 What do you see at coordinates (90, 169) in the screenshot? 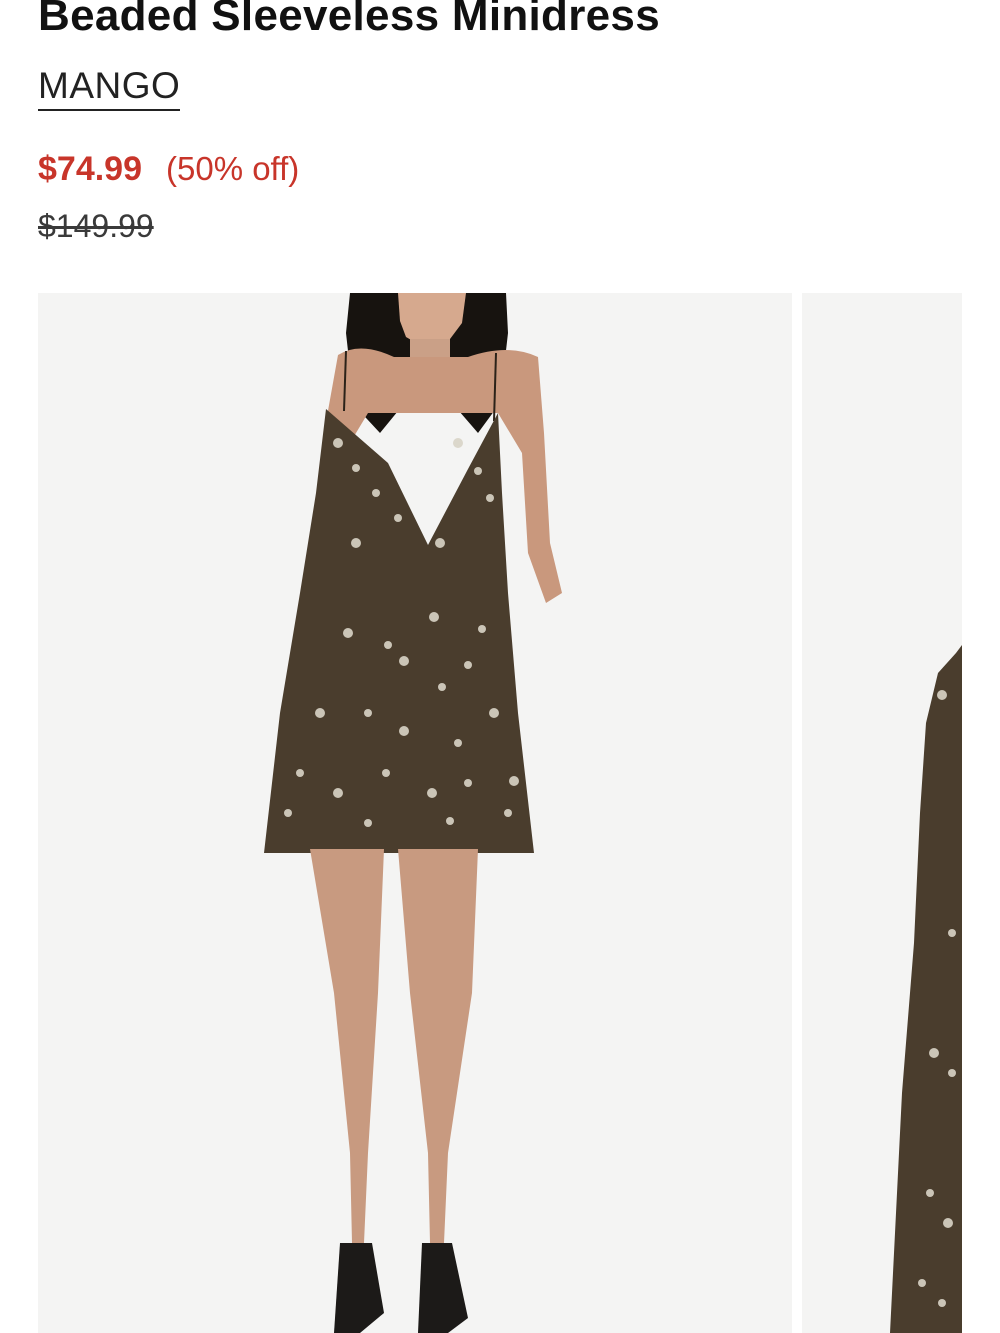
I see `sale-price: $74.99` at bounding box center [90, 169].